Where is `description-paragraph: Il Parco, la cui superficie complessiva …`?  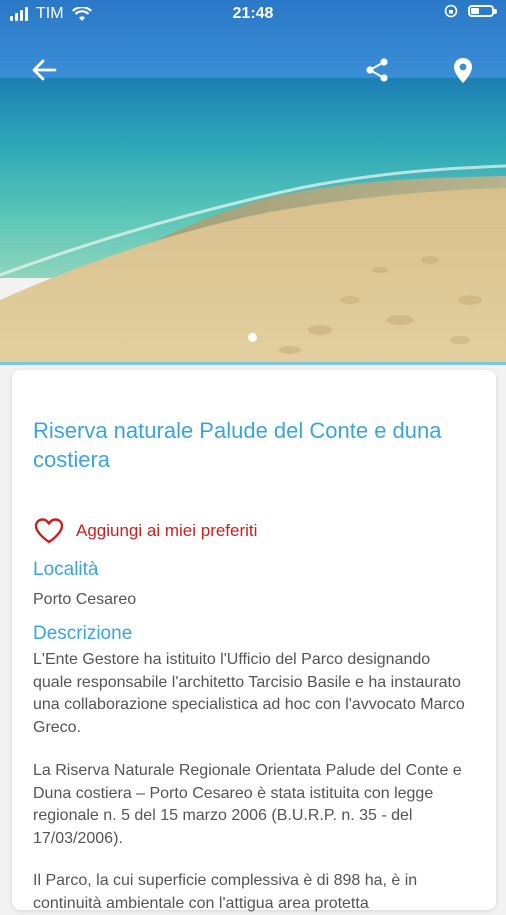
description-paragraph: Il Parco, la cui superficie complessiva … is located at coordinates (225, 892).